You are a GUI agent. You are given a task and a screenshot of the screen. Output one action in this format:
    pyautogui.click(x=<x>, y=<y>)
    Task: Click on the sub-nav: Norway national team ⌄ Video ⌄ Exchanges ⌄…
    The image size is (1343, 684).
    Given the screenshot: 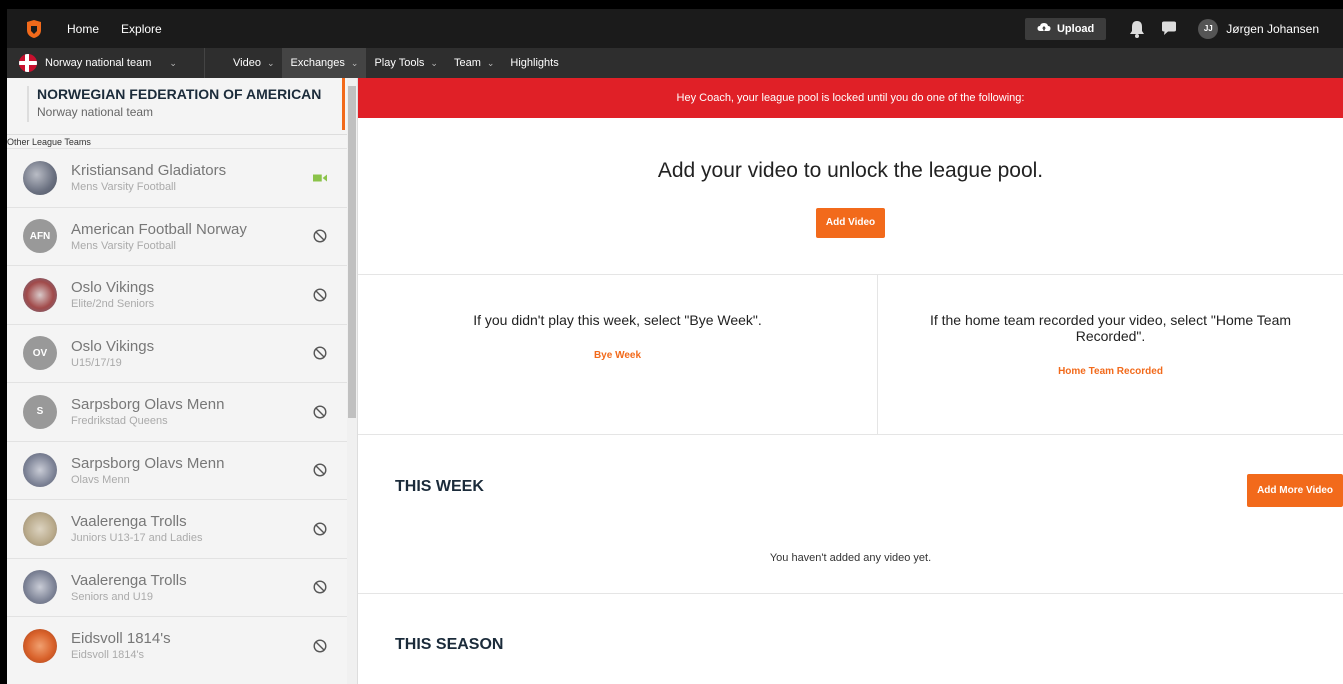 What is the action you would take?
    pyautogui.click(x=675, y=63)
    